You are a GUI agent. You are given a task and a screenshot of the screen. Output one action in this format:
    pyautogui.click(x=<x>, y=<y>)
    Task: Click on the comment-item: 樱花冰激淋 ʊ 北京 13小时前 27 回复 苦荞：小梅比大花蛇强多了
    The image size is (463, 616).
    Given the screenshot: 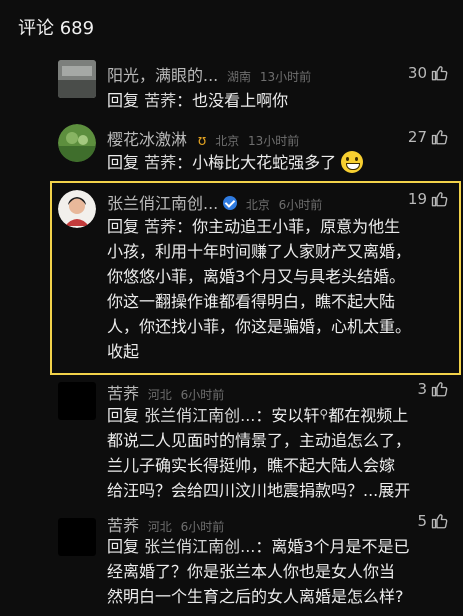 What is the action you would take?
    pyautogui.click(x=231, y=150)
    